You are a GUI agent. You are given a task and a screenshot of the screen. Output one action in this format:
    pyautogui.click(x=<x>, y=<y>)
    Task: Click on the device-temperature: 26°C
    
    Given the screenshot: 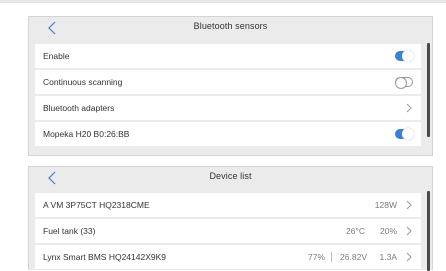 What is the action you would take?
    pyautogui.click(x=355, y=231)
    